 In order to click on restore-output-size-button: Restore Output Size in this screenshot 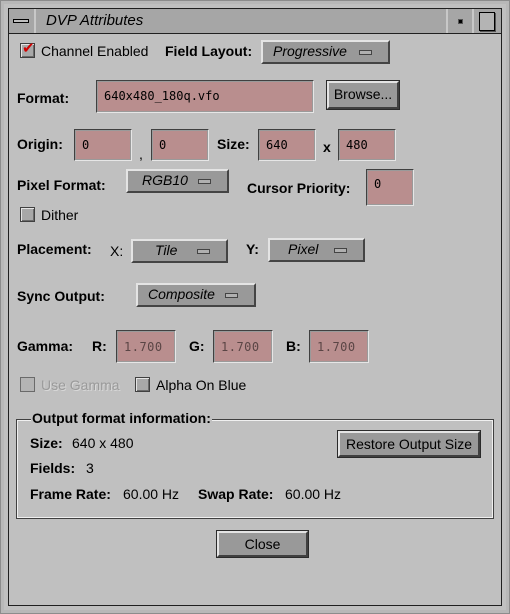, I will do `click(409, 444)`.